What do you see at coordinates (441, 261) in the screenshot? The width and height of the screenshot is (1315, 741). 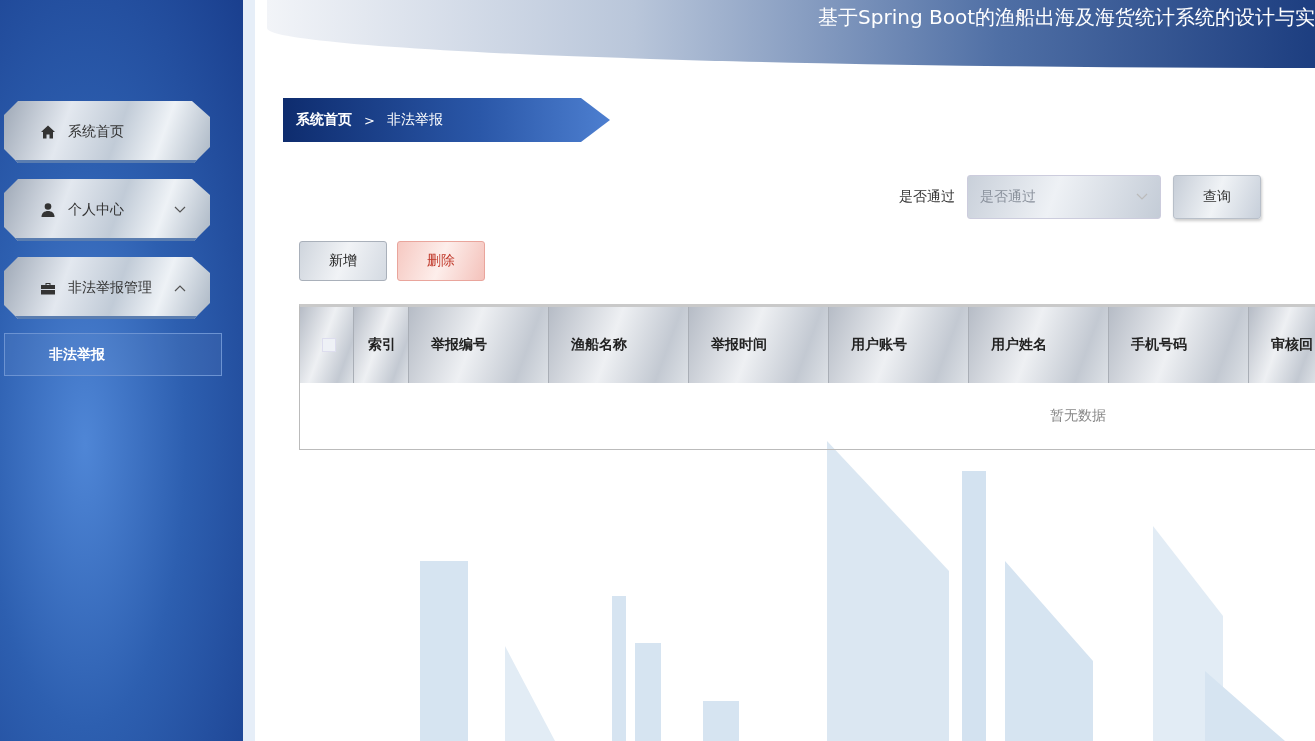 I see `delete-button: 删除` at bounding box center [441, 261].